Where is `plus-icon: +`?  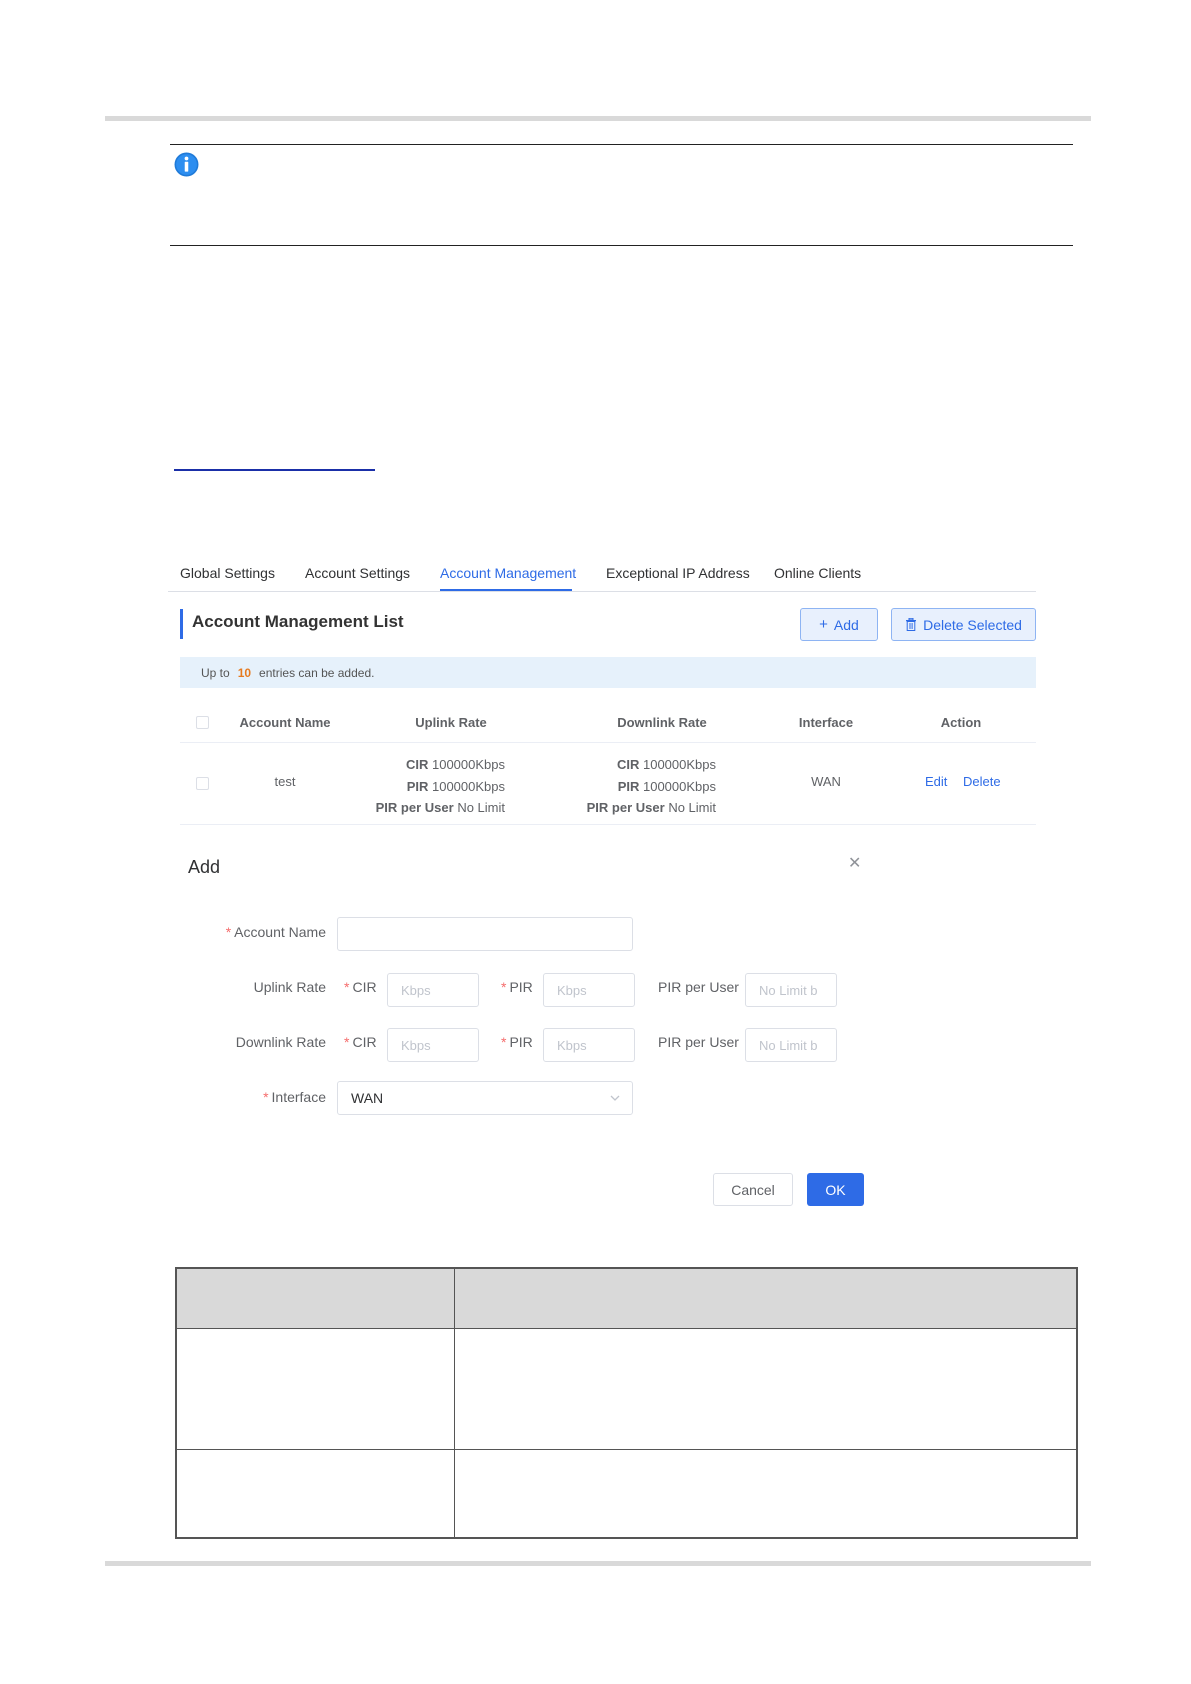 plus-icon: + is located at coordinates (823, 624).